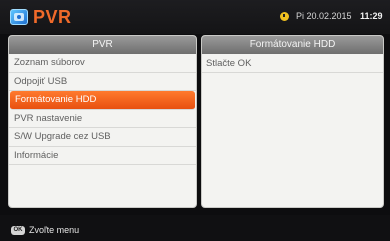 The height and width of the screenshot is (241, 390). I want to click on menu-item-file-list: Zoznam súborov, so click(102, 63).